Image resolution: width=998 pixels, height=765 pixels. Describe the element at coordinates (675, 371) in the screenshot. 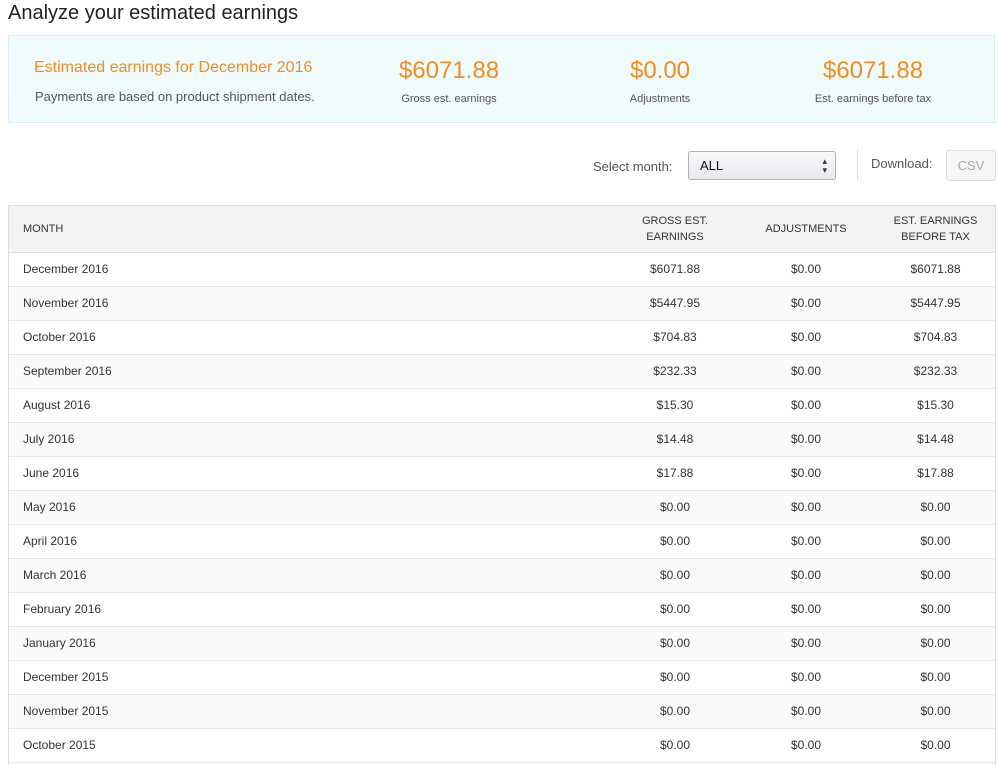

I see `cell-gross: $232.33` at that location.